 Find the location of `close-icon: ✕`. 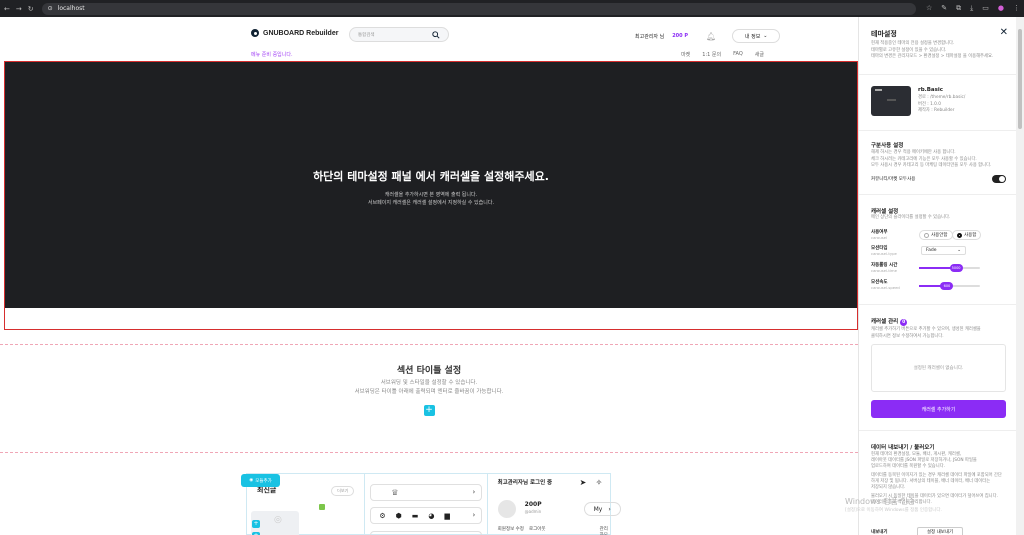

close-icon: ✕ is located at coordinates (1004, 32).